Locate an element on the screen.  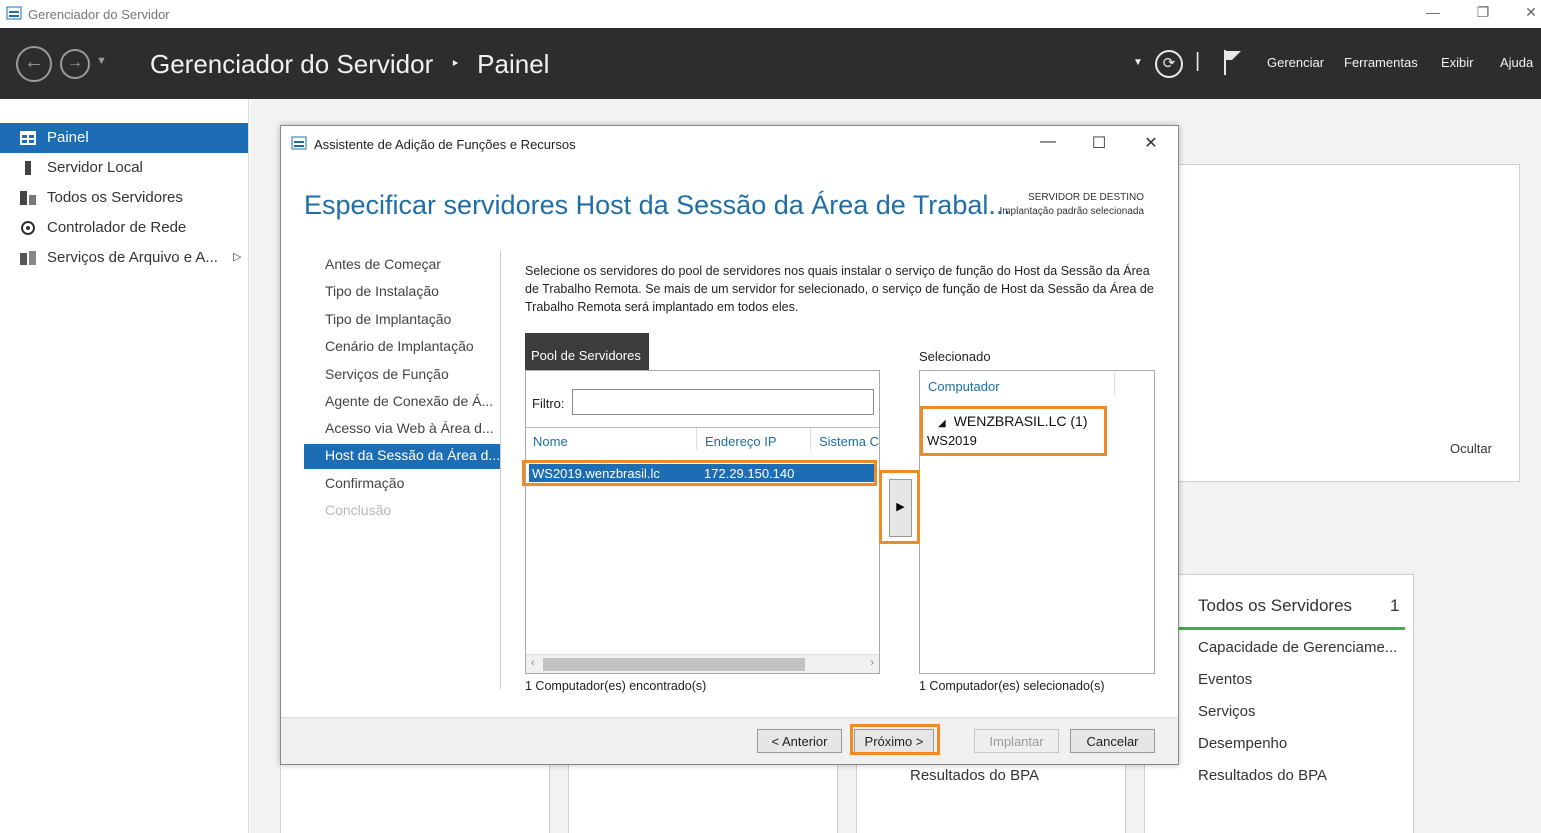
column-endereco-ip: Endereço IP is located at coordinates (741, 441).